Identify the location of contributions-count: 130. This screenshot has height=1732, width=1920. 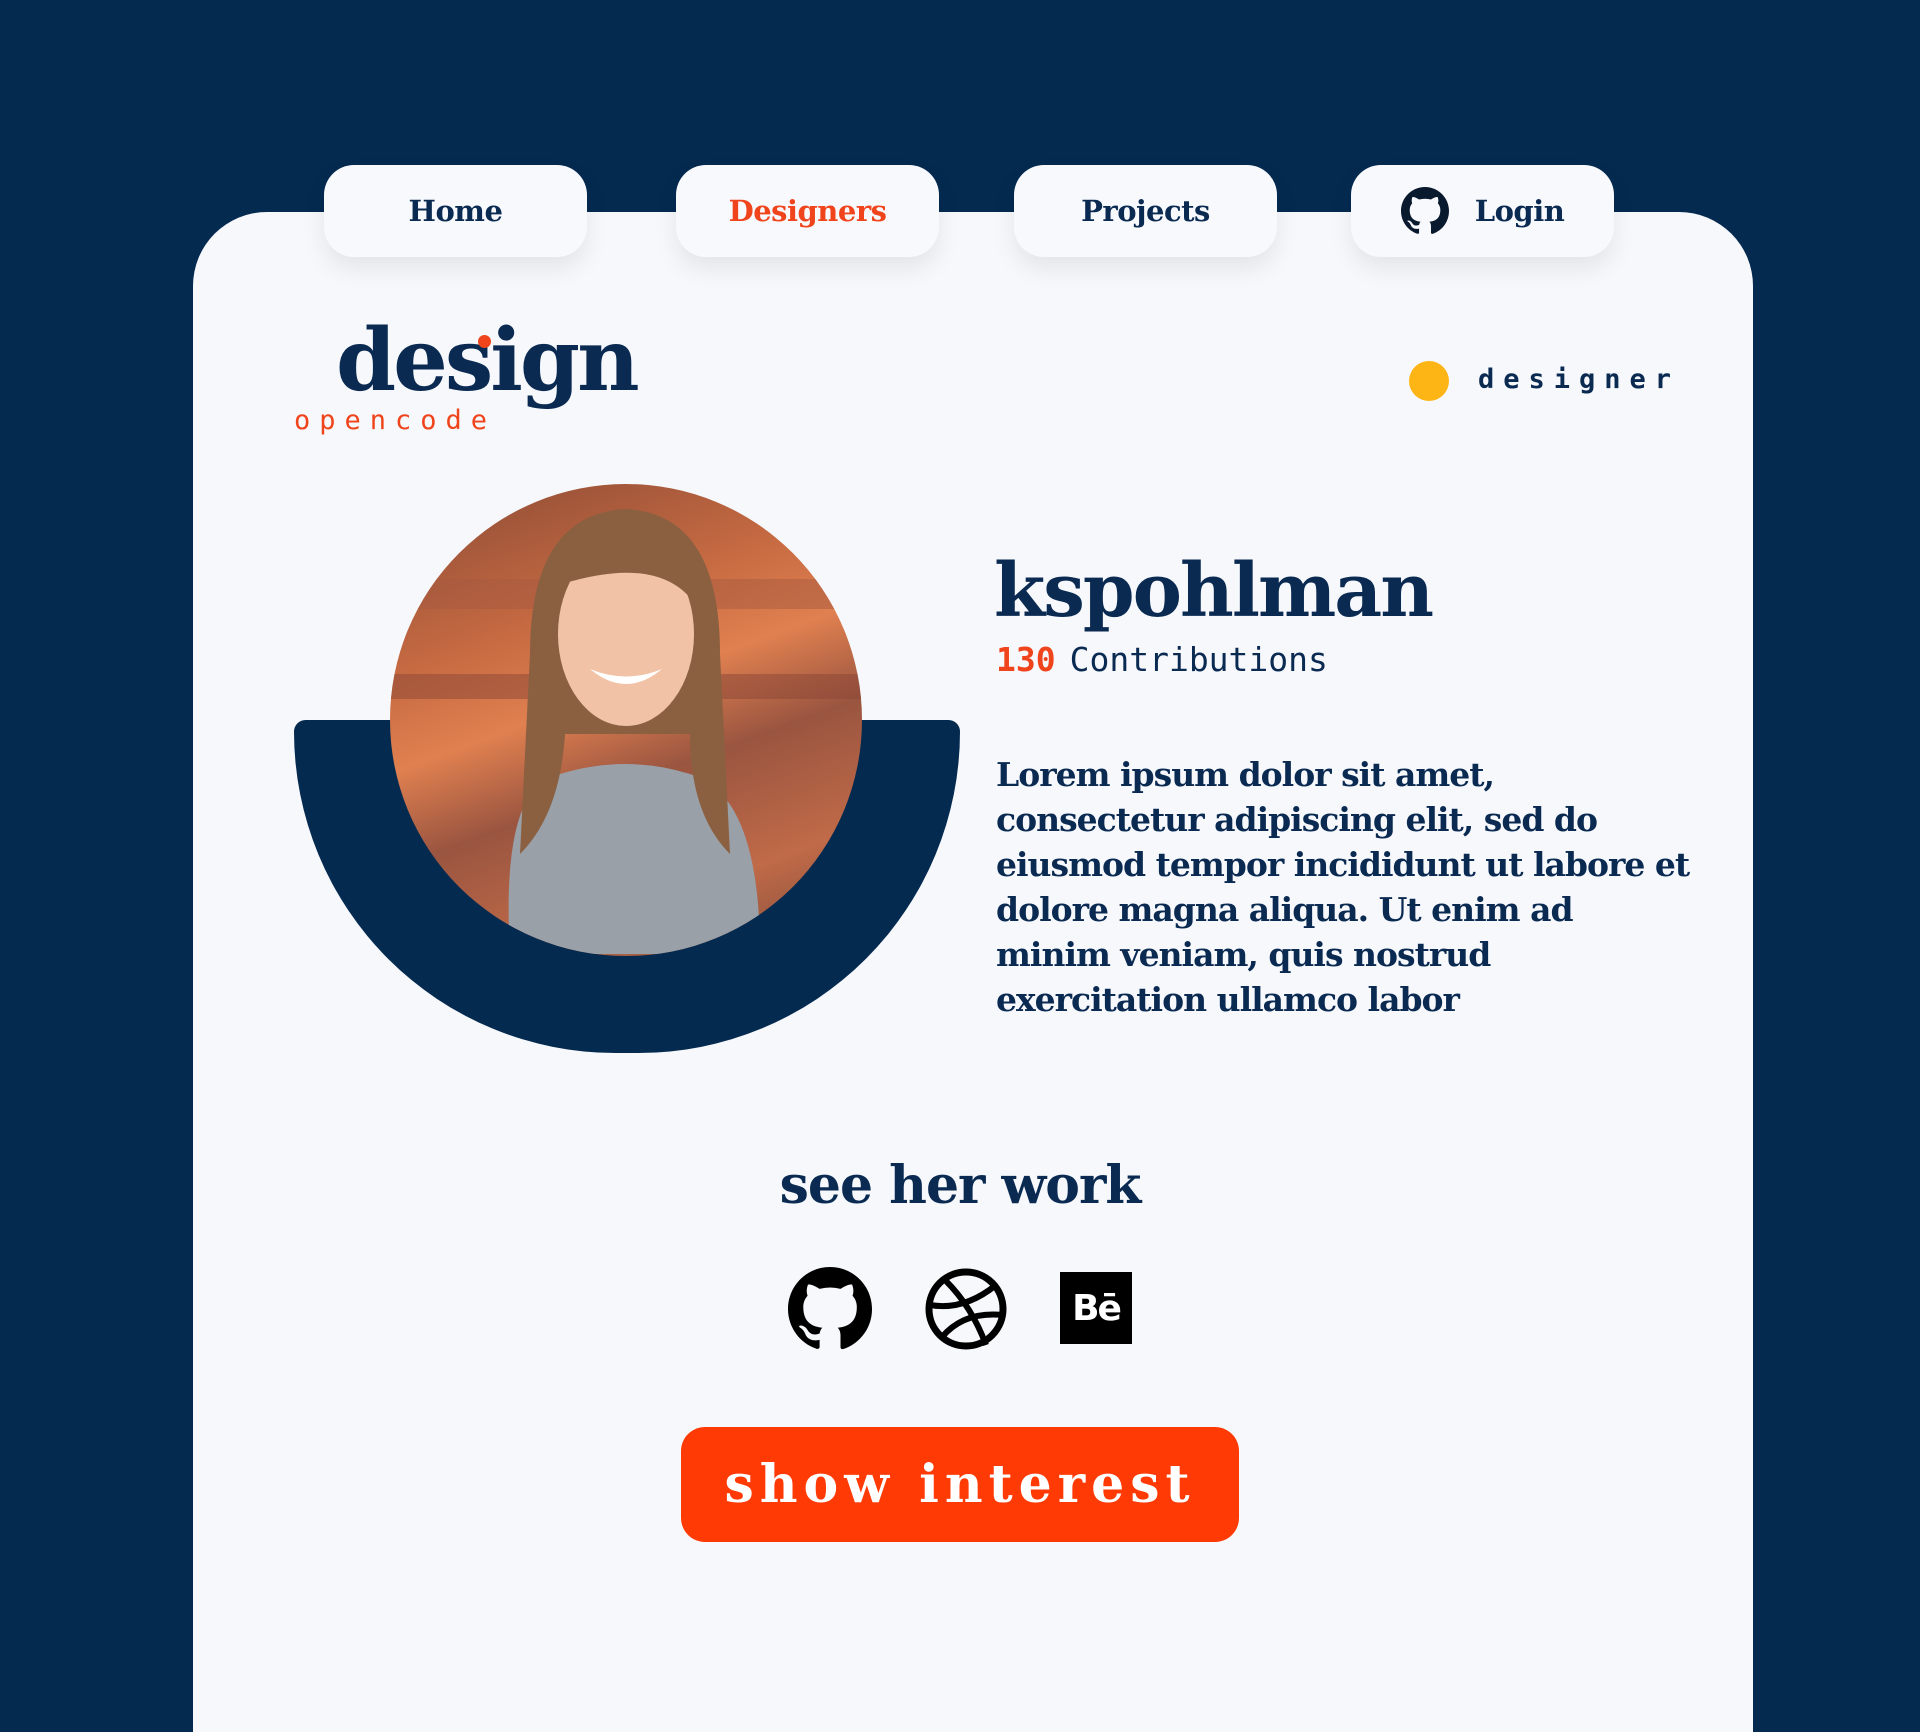
(1026, 659).